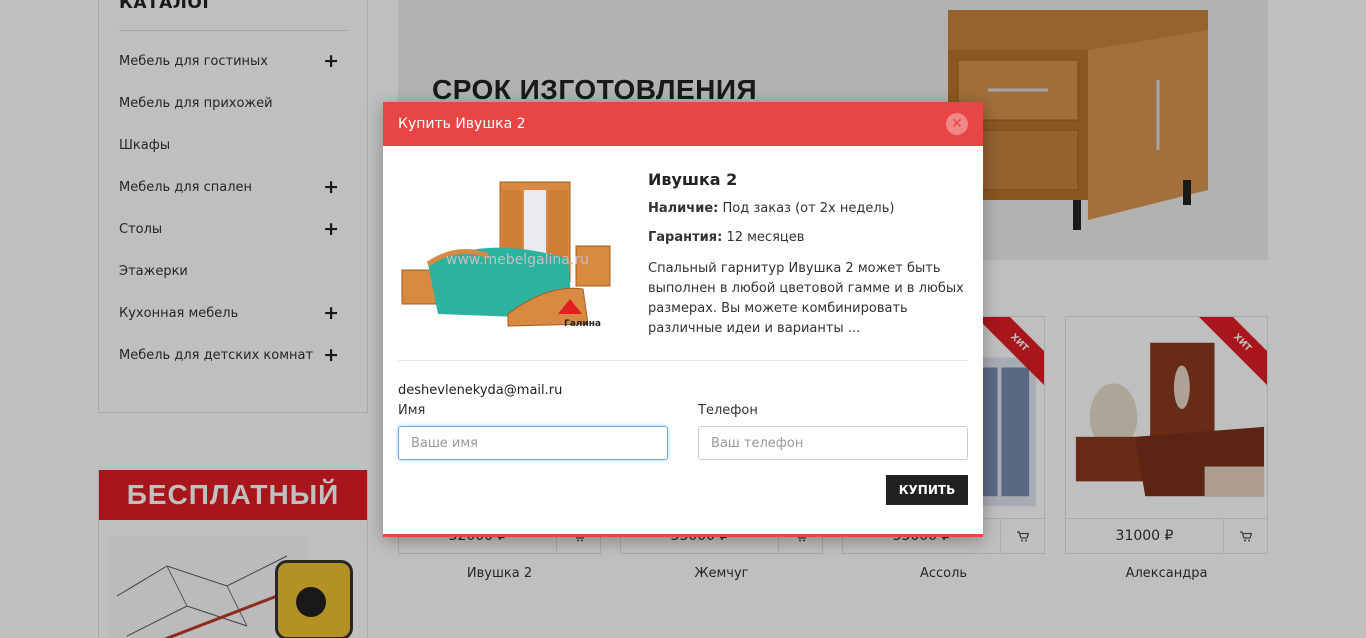 This screenshot has width=1366, height=638. What do you see at coordinates (957, 124) in the screenshot?
I see `close-icon: ✕` at bounding box center [957, 124].